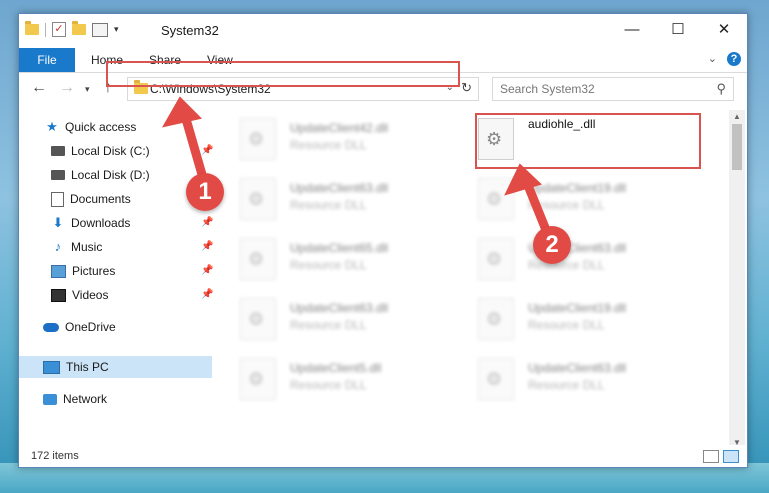 This screenshot has height=493, width=769. I want to click on step-2-badge: 2, so click(552, 245).